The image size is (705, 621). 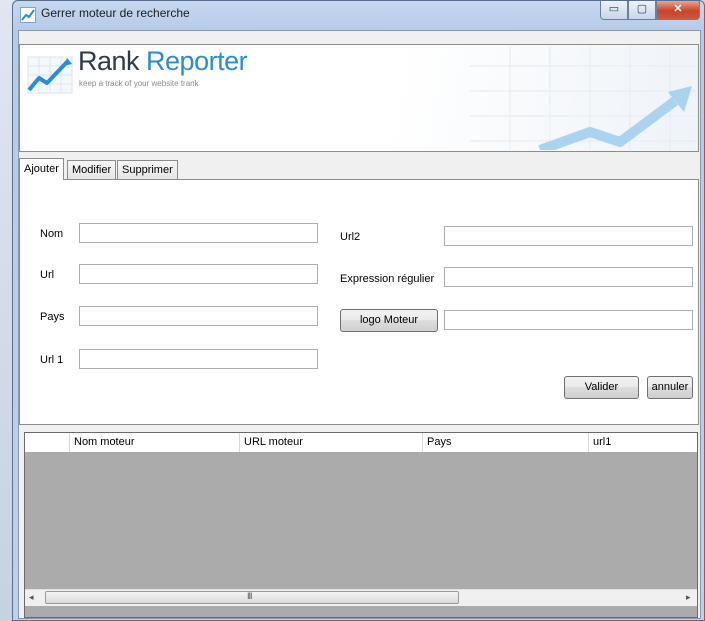 What do you see at coordinates (139, 83) in the screenshot?
I see `brand-tagline: keep a track of your website trank` at bounding box center [139, 83].